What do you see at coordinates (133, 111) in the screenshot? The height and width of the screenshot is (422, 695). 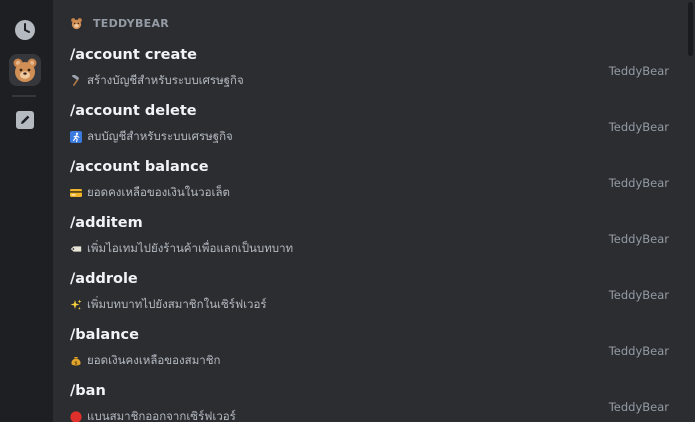 I see `command-name: /account delete` at bounding box center [133, 111].